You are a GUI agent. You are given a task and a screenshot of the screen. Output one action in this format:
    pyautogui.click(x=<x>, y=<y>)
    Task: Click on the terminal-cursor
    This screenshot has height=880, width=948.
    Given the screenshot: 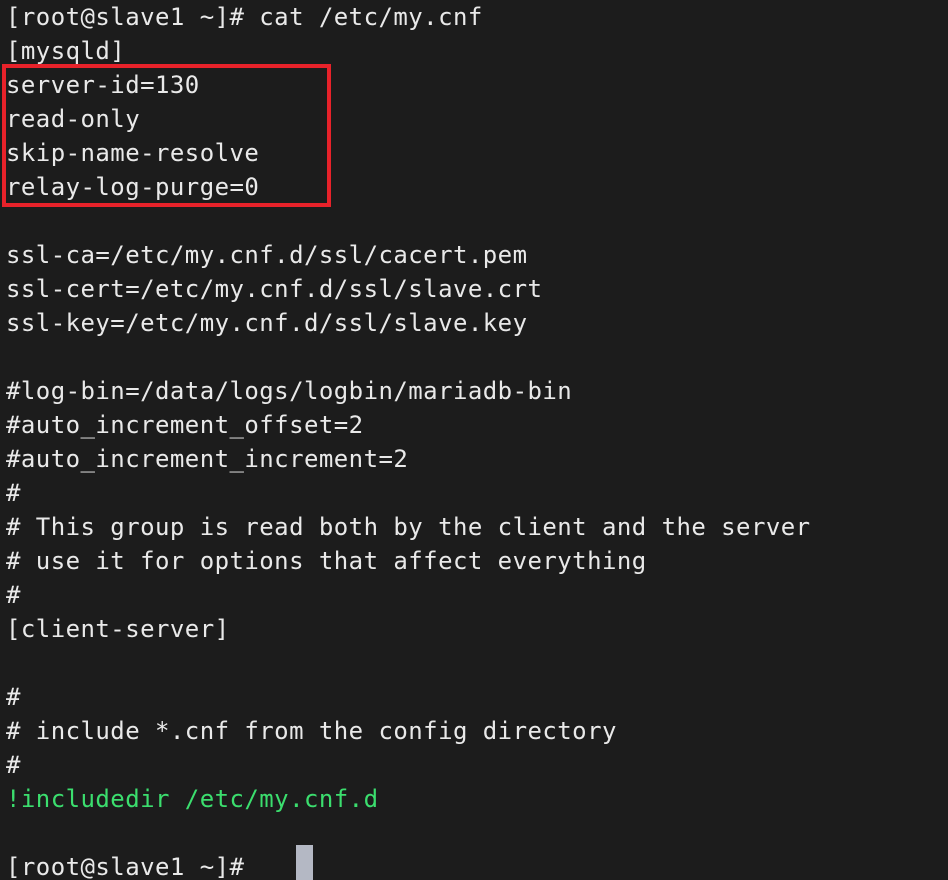 What is the action you would take?
    pyautogui.click(x=304, y=862)
    